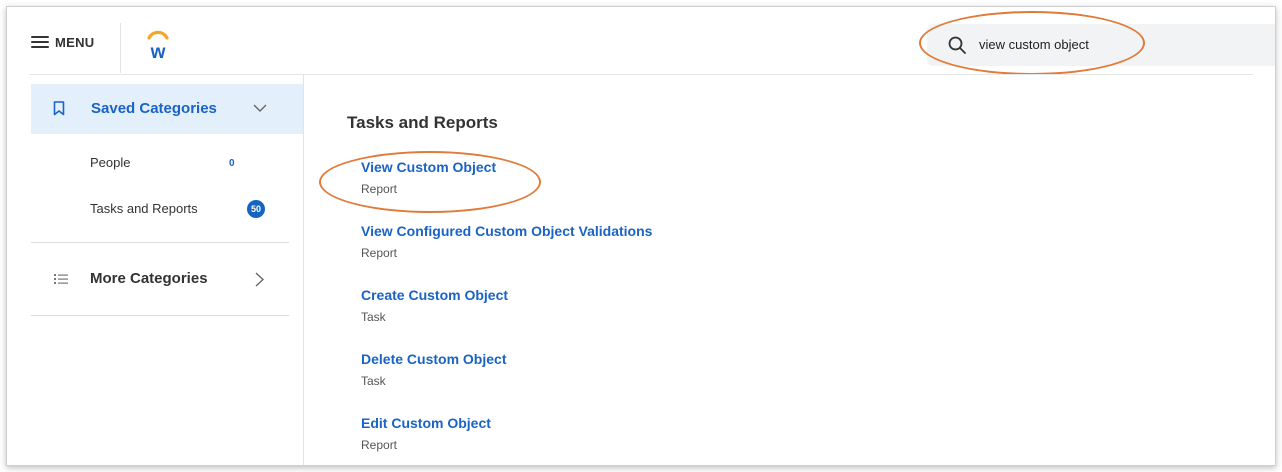 The image size is (1282, 472). I want to click on result-link: Edit Custom Object, so click(426, 423).